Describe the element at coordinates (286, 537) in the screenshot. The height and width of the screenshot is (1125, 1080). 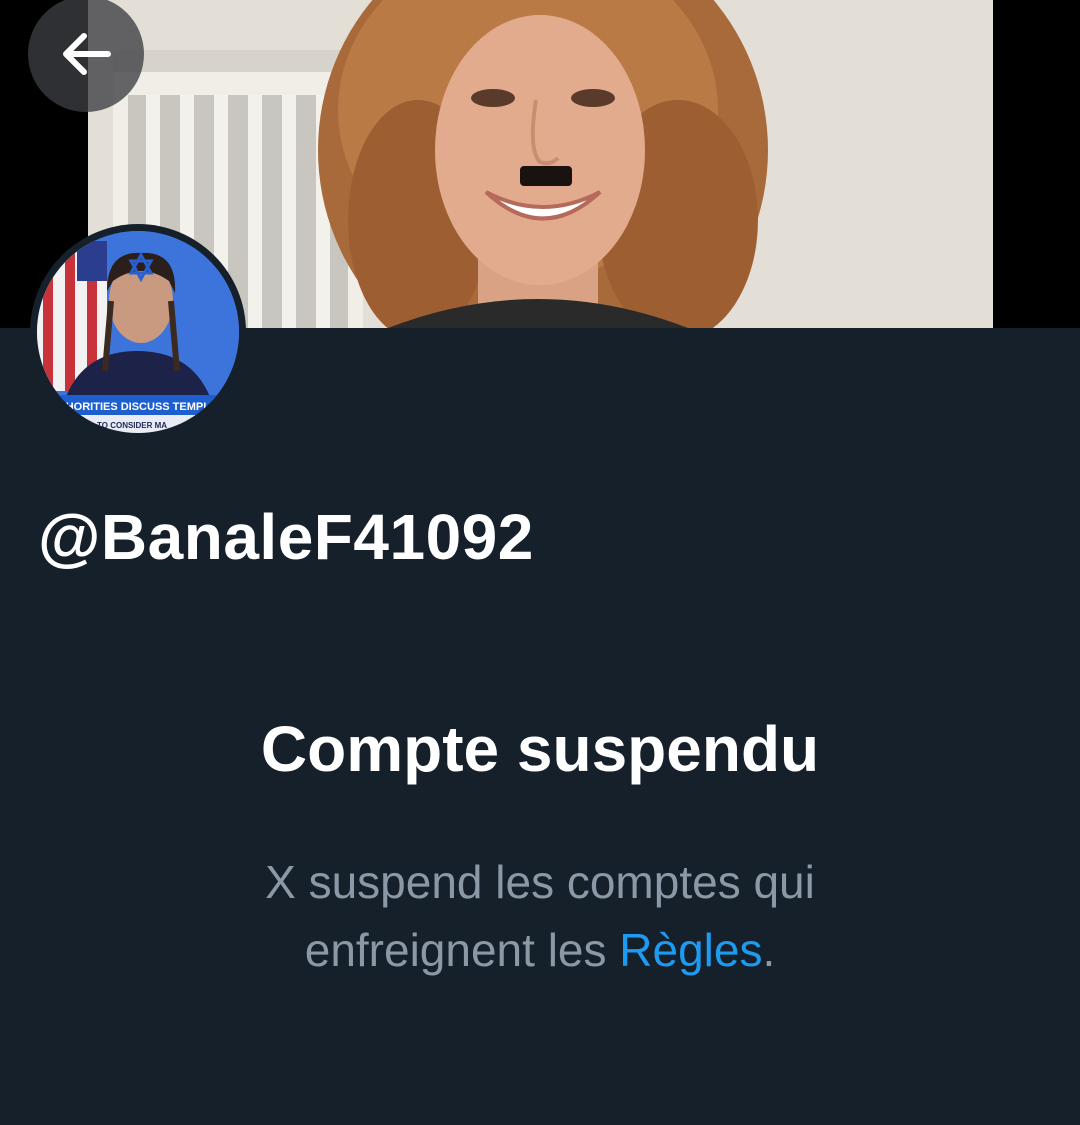
I see `profile-handle: @BanaleF41092` at that location.